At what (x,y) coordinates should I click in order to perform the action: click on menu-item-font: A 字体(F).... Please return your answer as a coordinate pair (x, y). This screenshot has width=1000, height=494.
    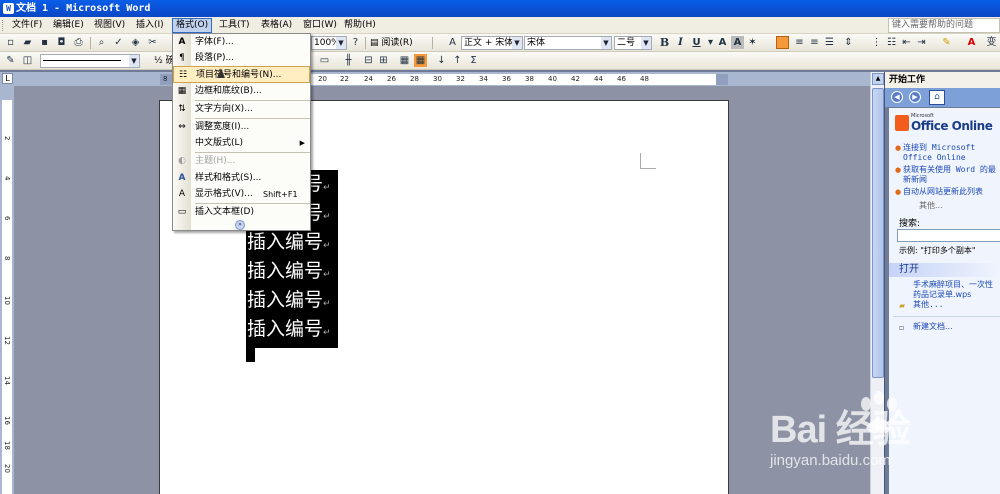
    Looking at the image, I should click on (241, 42).